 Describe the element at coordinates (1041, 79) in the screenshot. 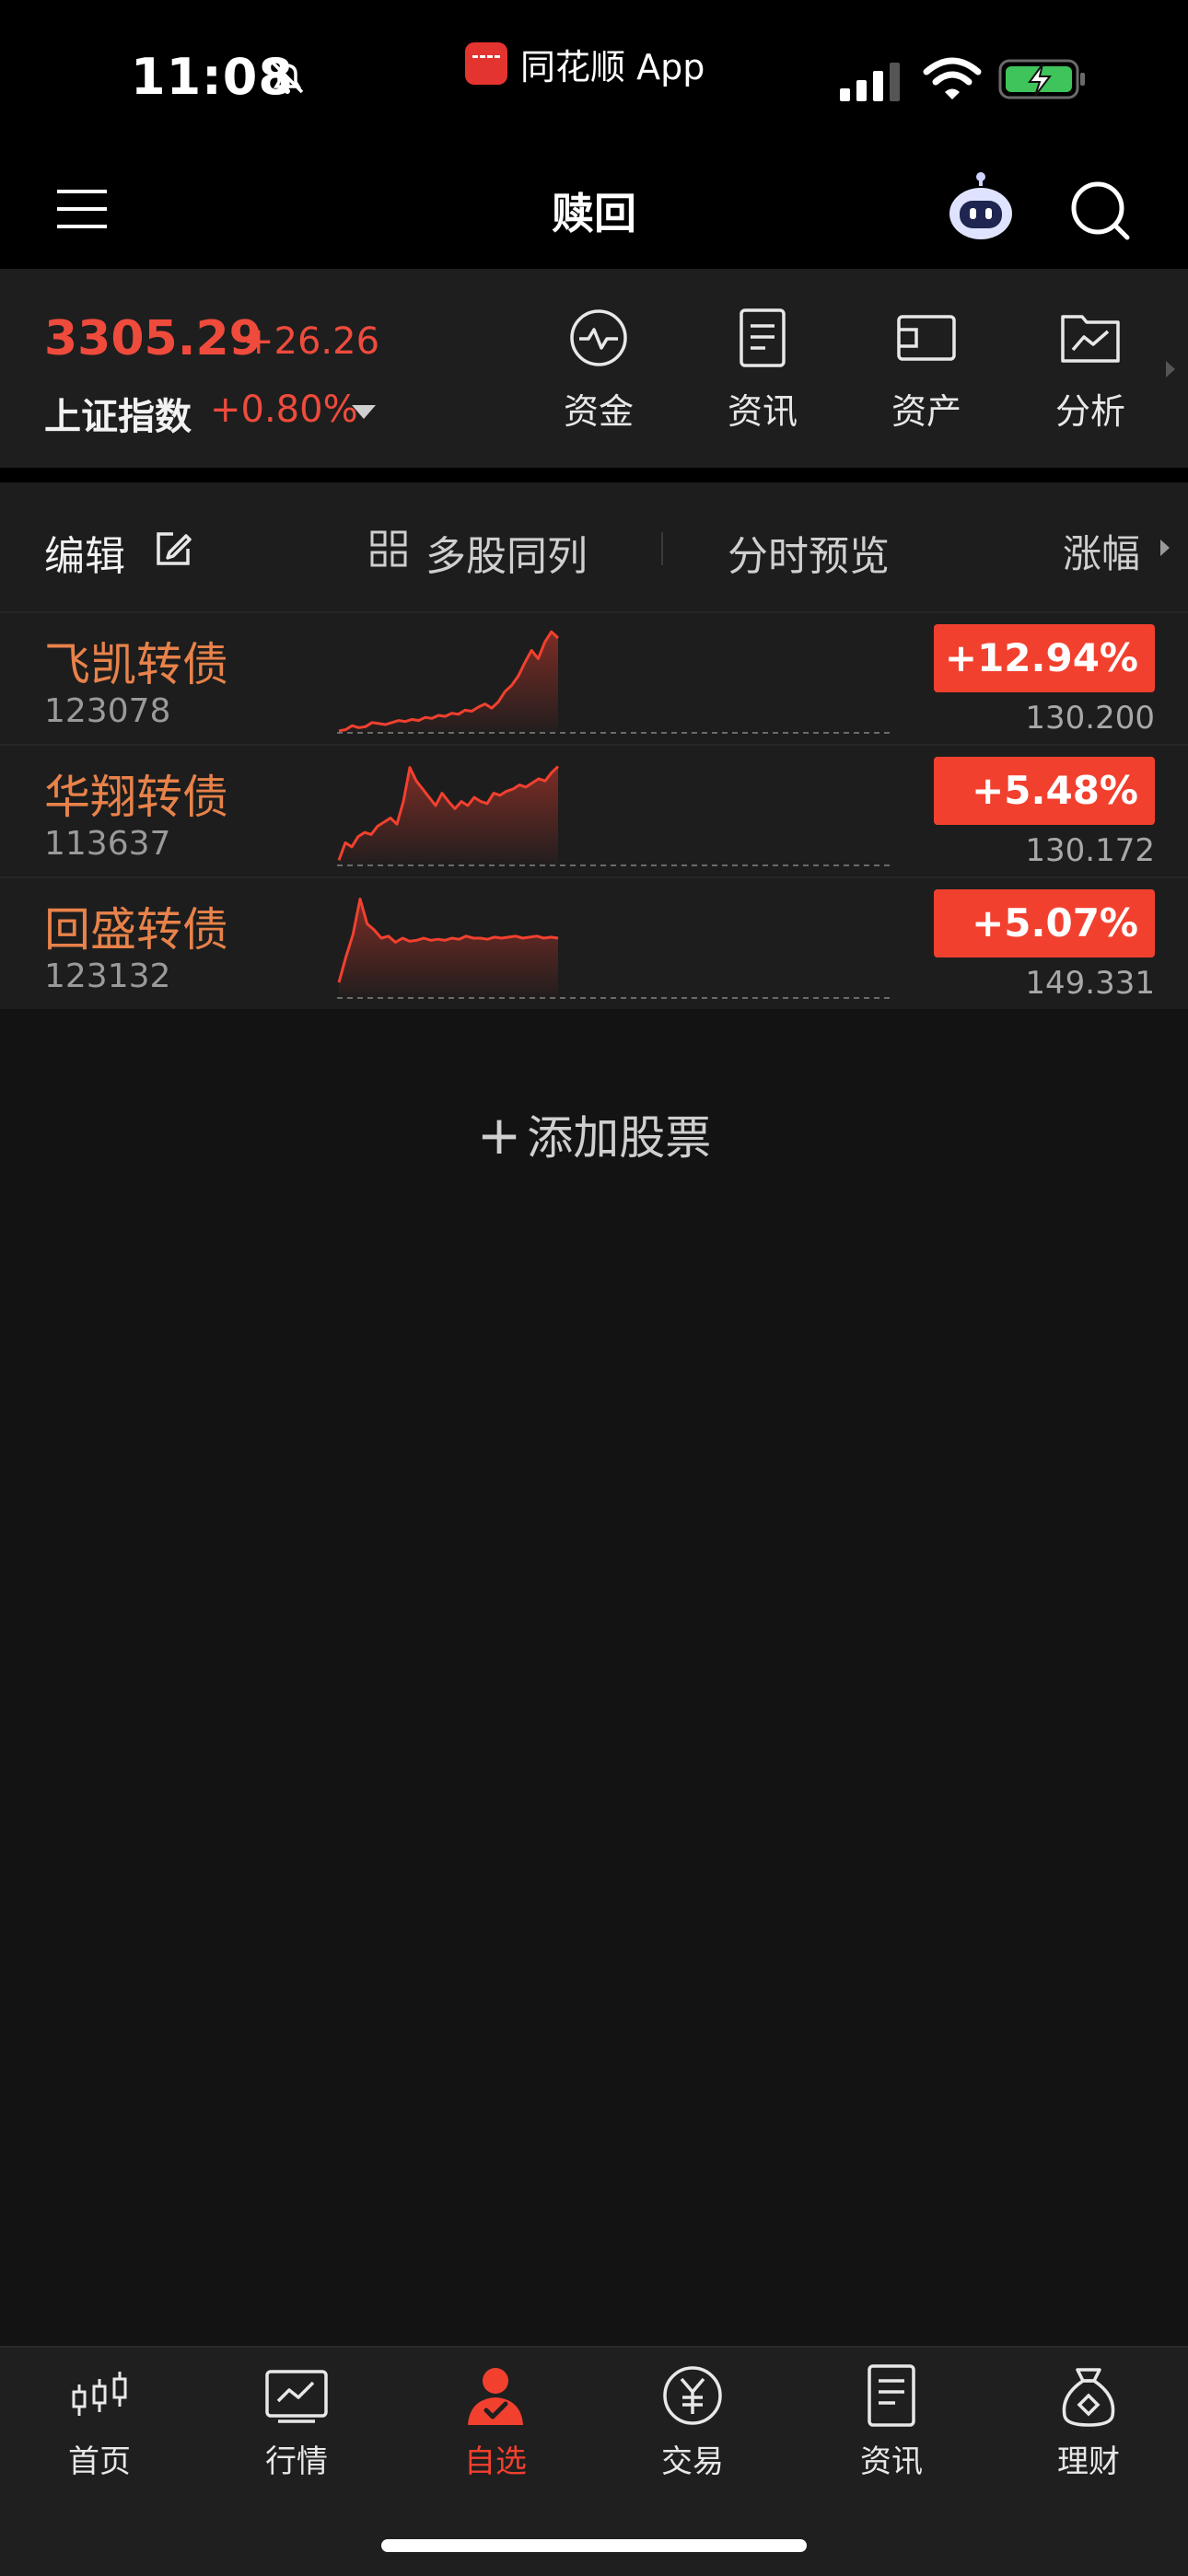

I see `battery-charging-icon` at that location.